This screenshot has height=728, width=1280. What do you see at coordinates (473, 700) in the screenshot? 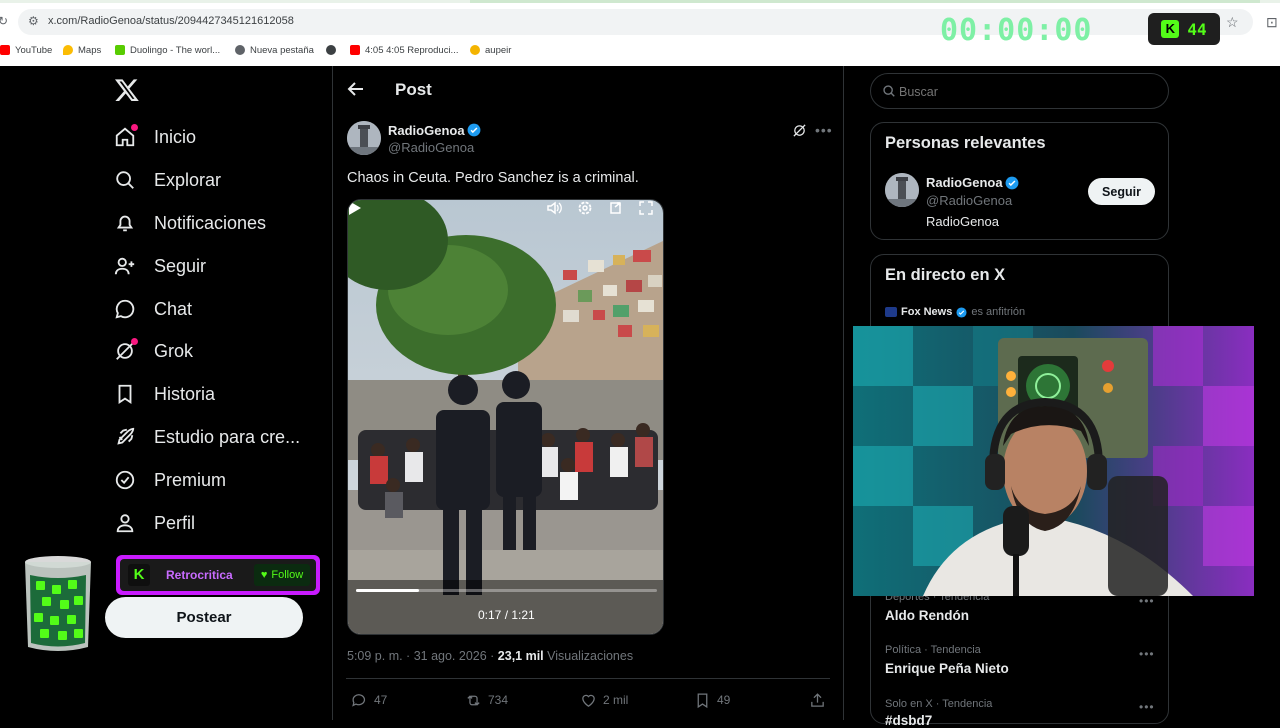
I see `repost-icon` at bounding box center [473, 700].